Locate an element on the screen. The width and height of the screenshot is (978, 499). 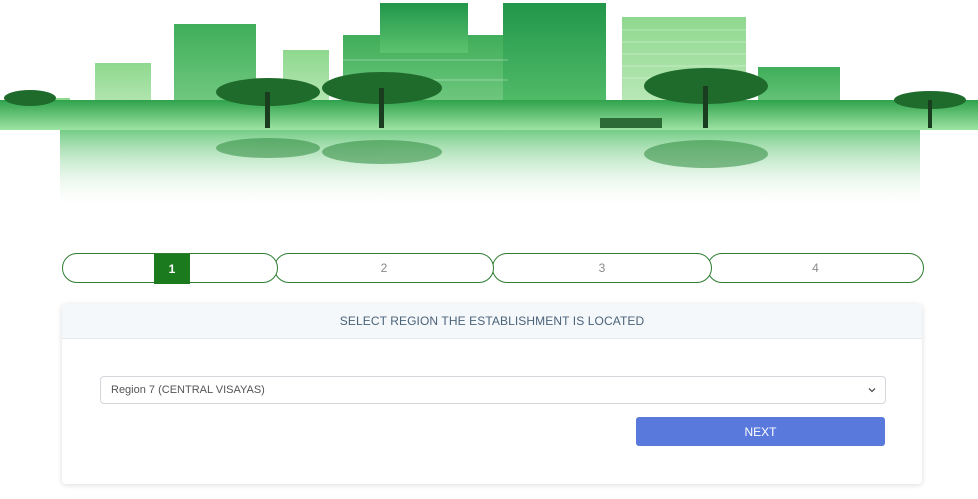
step-4-label: 4 is located at coordinates (815, 268).